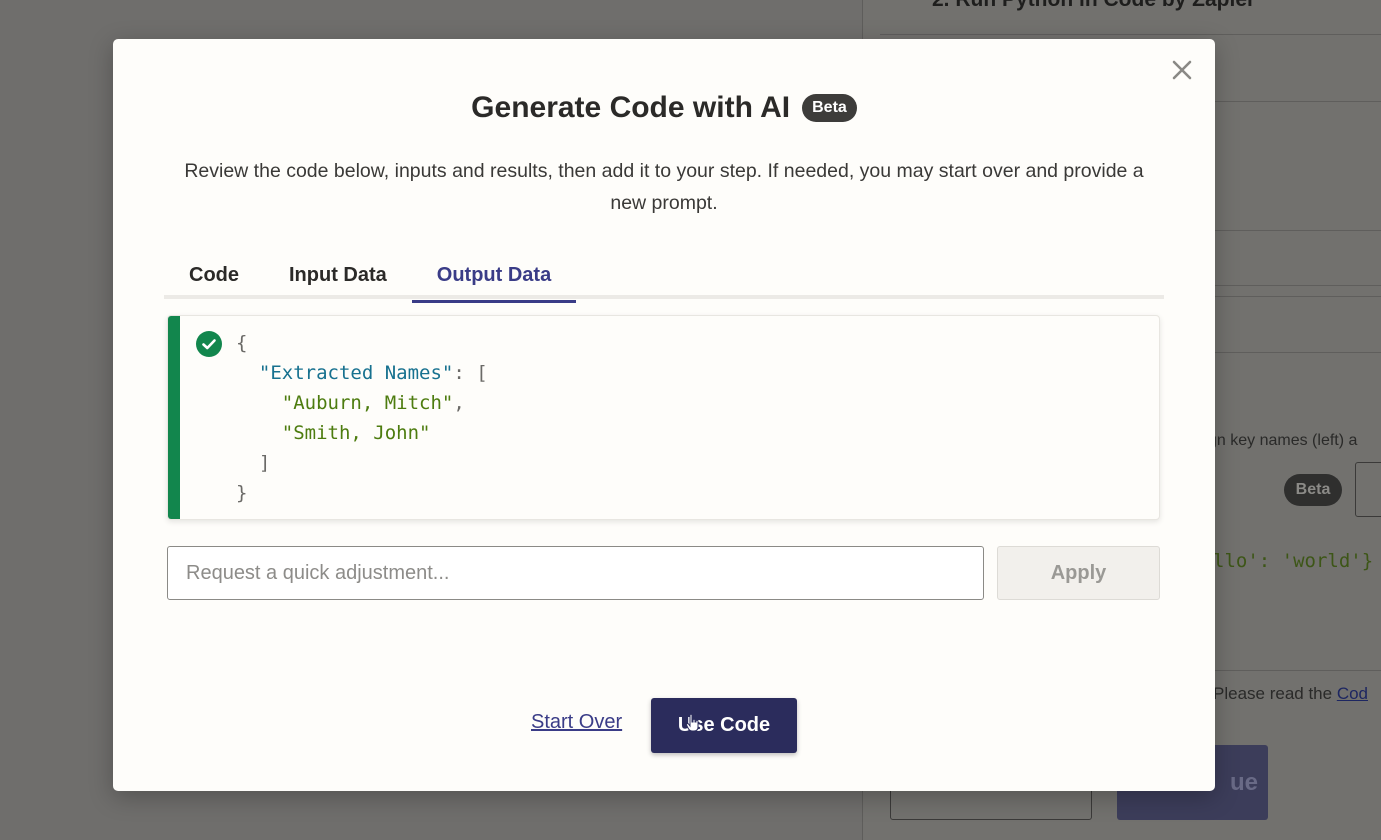 The image size is (1381, 840). I want to click on beta-badge: Beta, so click(829, 108).